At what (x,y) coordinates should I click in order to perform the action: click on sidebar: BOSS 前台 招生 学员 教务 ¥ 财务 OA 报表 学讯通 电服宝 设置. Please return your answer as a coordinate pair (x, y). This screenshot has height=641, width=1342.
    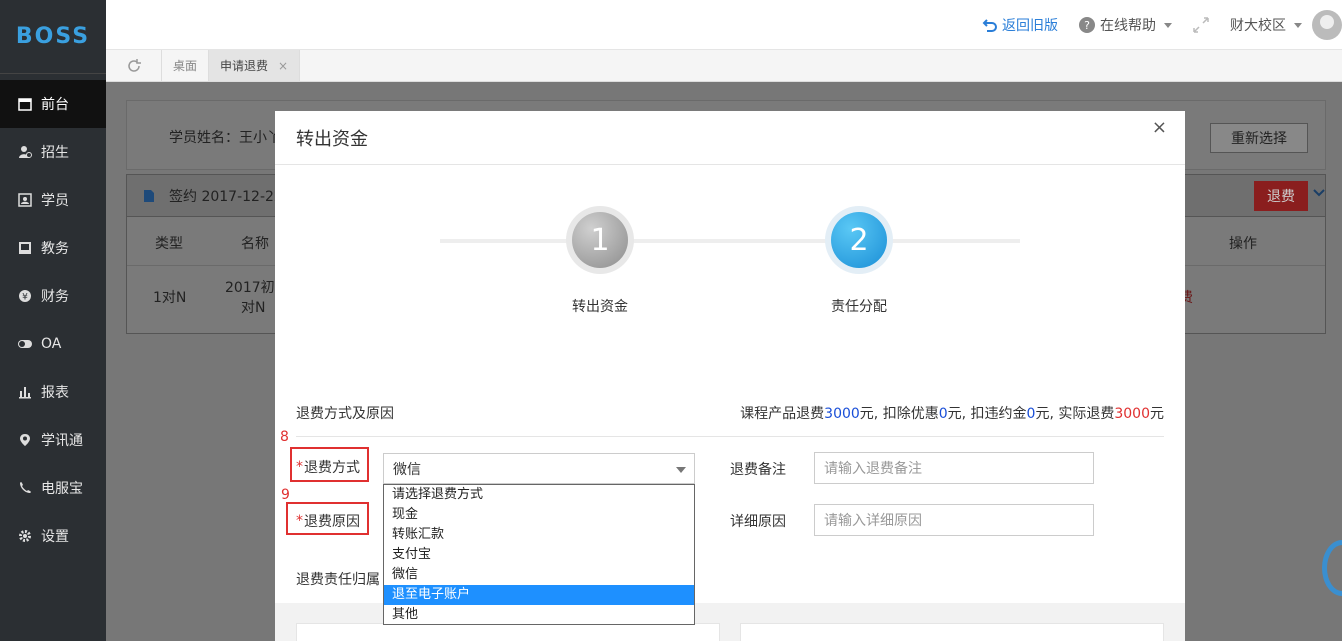
    Looking at the image, I should click on (53, 320).